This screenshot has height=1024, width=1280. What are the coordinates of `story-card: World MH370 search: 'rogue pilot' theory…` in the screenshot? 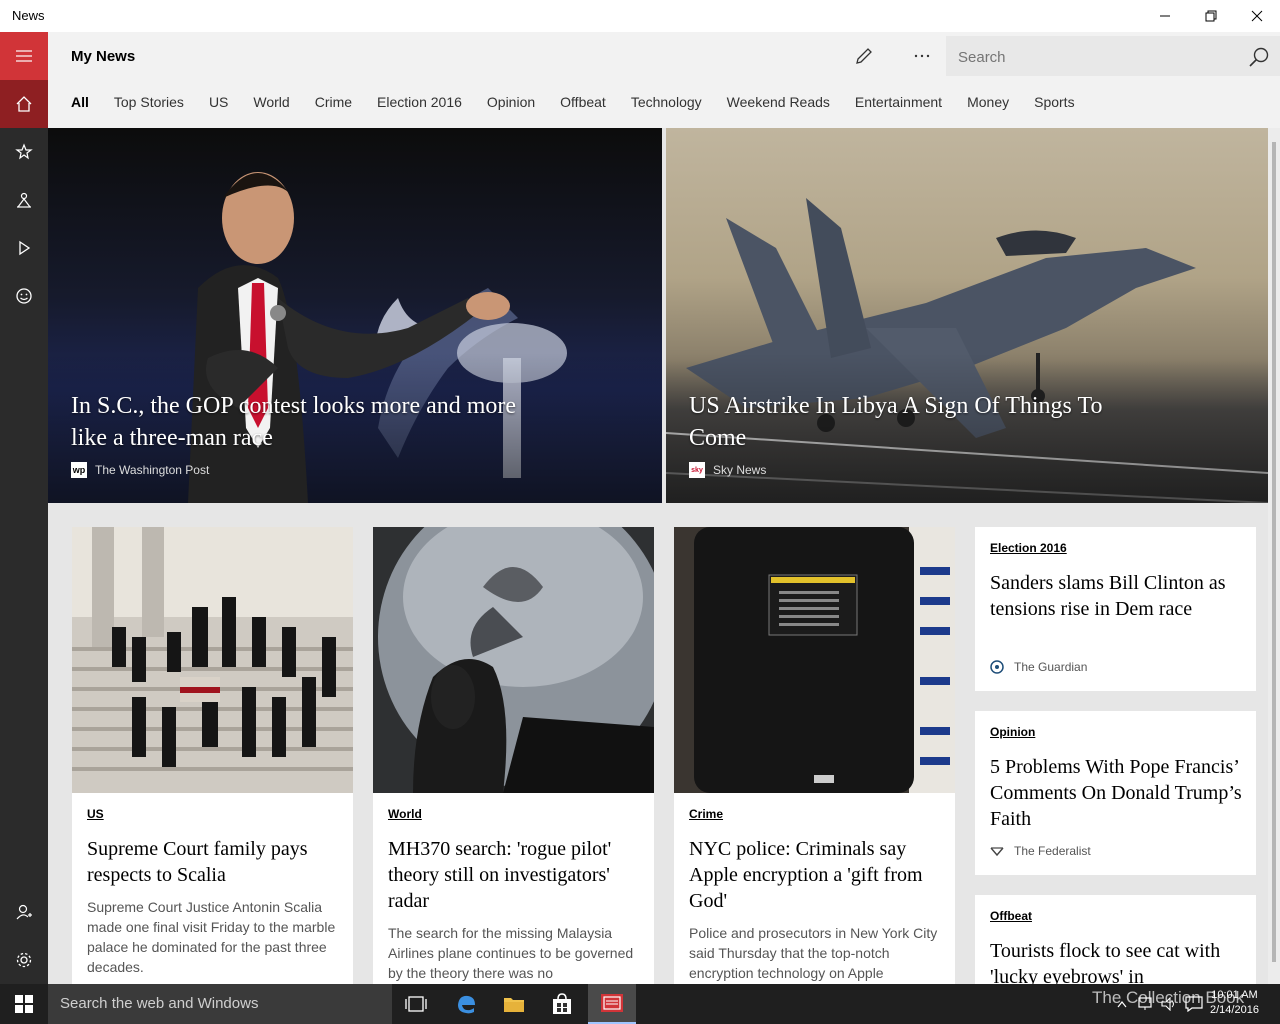 It's located at (513, 755).